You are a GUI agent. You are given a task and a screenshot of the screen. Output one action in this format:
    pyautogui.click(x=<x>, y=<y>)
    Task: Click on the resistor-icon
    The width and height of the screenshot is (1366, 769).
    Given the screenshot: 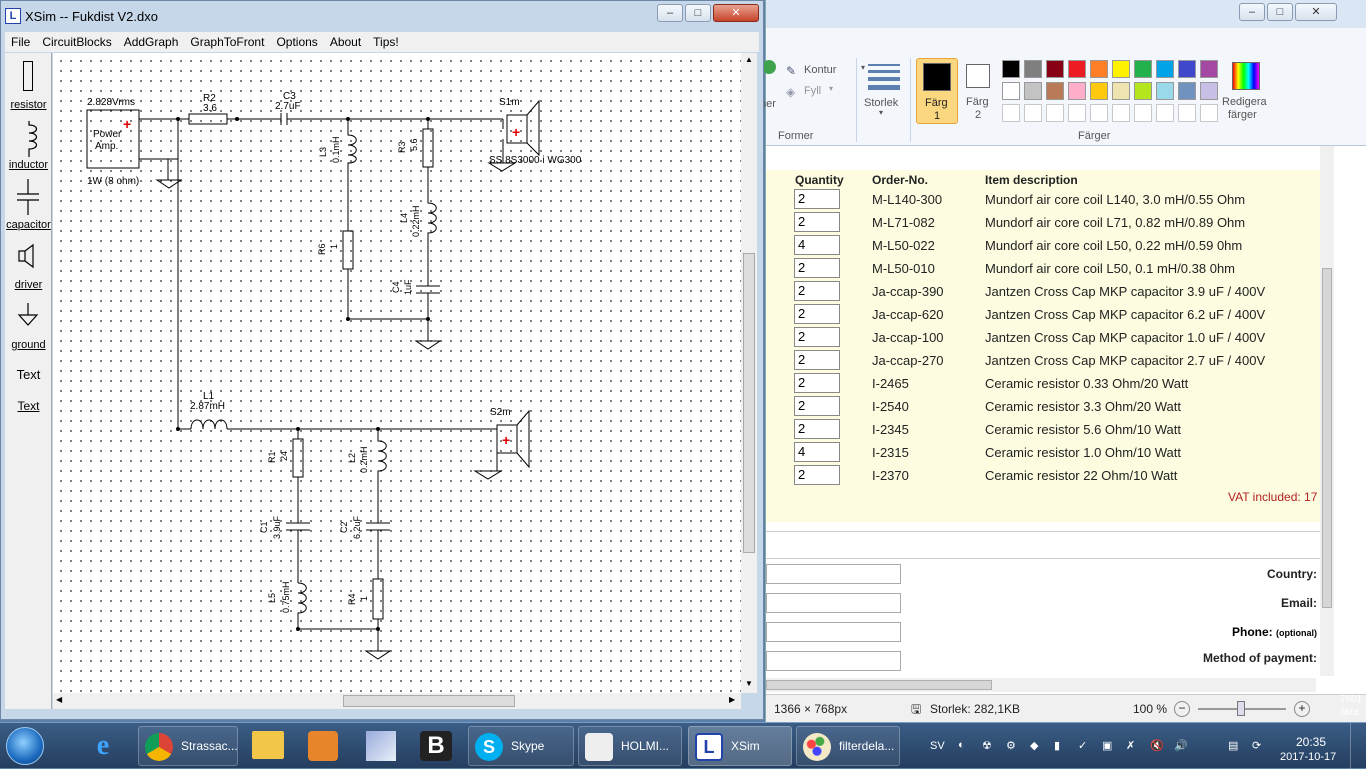 What is the action you would take?
    pyautogui.click(x=28, y=76)
    